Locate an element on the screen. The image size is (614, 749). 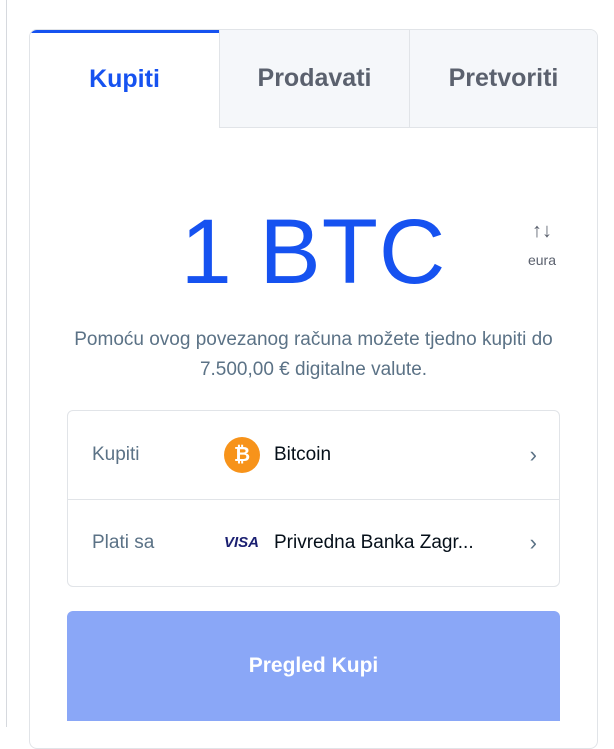
tab-sell: Prodavati is located at coordinates (314, 79).